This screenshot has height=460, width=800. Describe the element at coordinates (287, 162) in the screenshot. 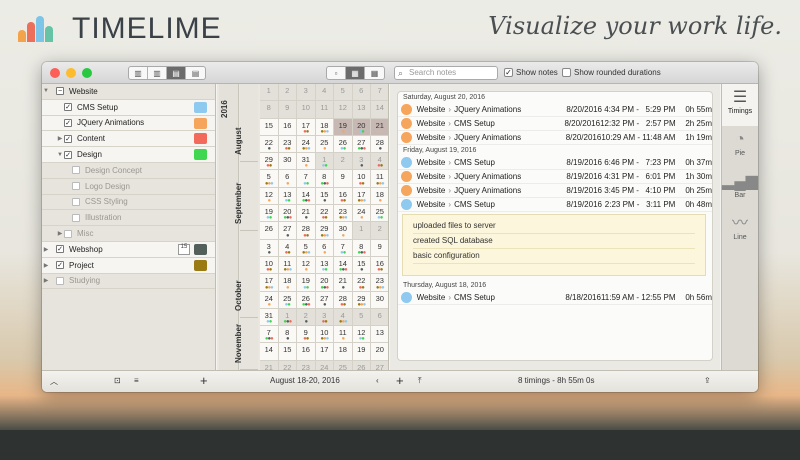

I see `calendar-day-cell: 30` at that location.